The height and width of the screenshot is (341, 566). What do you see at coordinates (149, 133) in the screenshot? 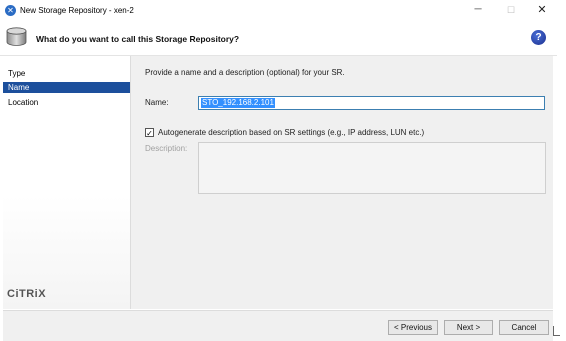
I see `autogenerate-checkbox: ✓` at bounding box center [149, 133].